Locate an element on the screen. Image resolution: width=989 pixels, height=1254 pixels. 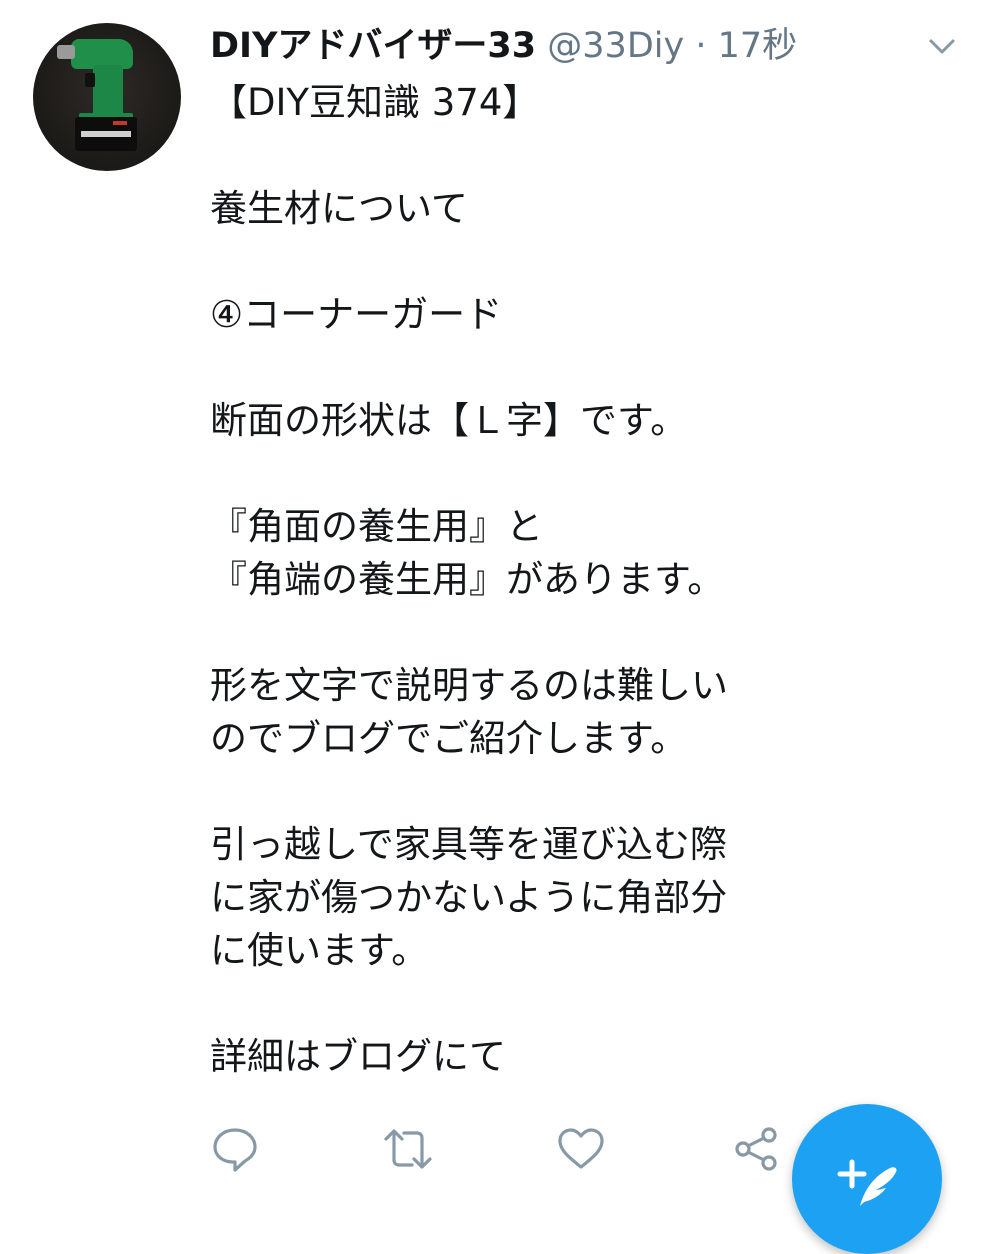
compose-tweet-button is located at coordinates (867, 1179).